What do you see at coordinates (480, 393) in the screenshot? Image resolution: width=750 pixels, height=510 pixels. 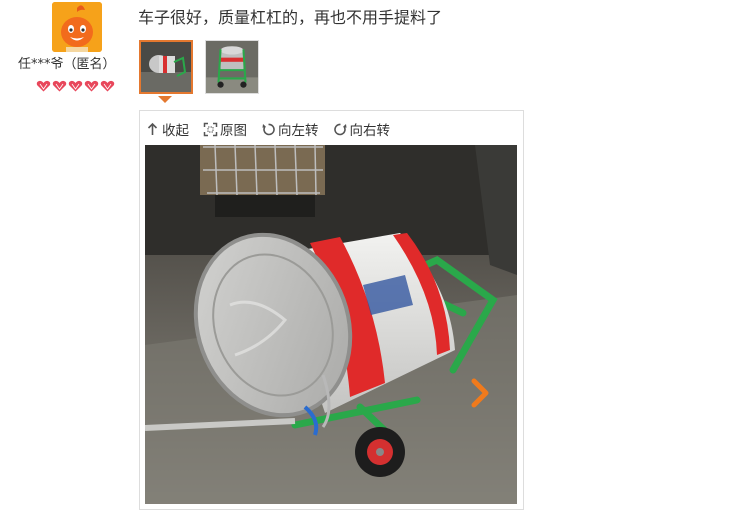 I see `next-image-arrow-icon` at bounding box center [480, 393].